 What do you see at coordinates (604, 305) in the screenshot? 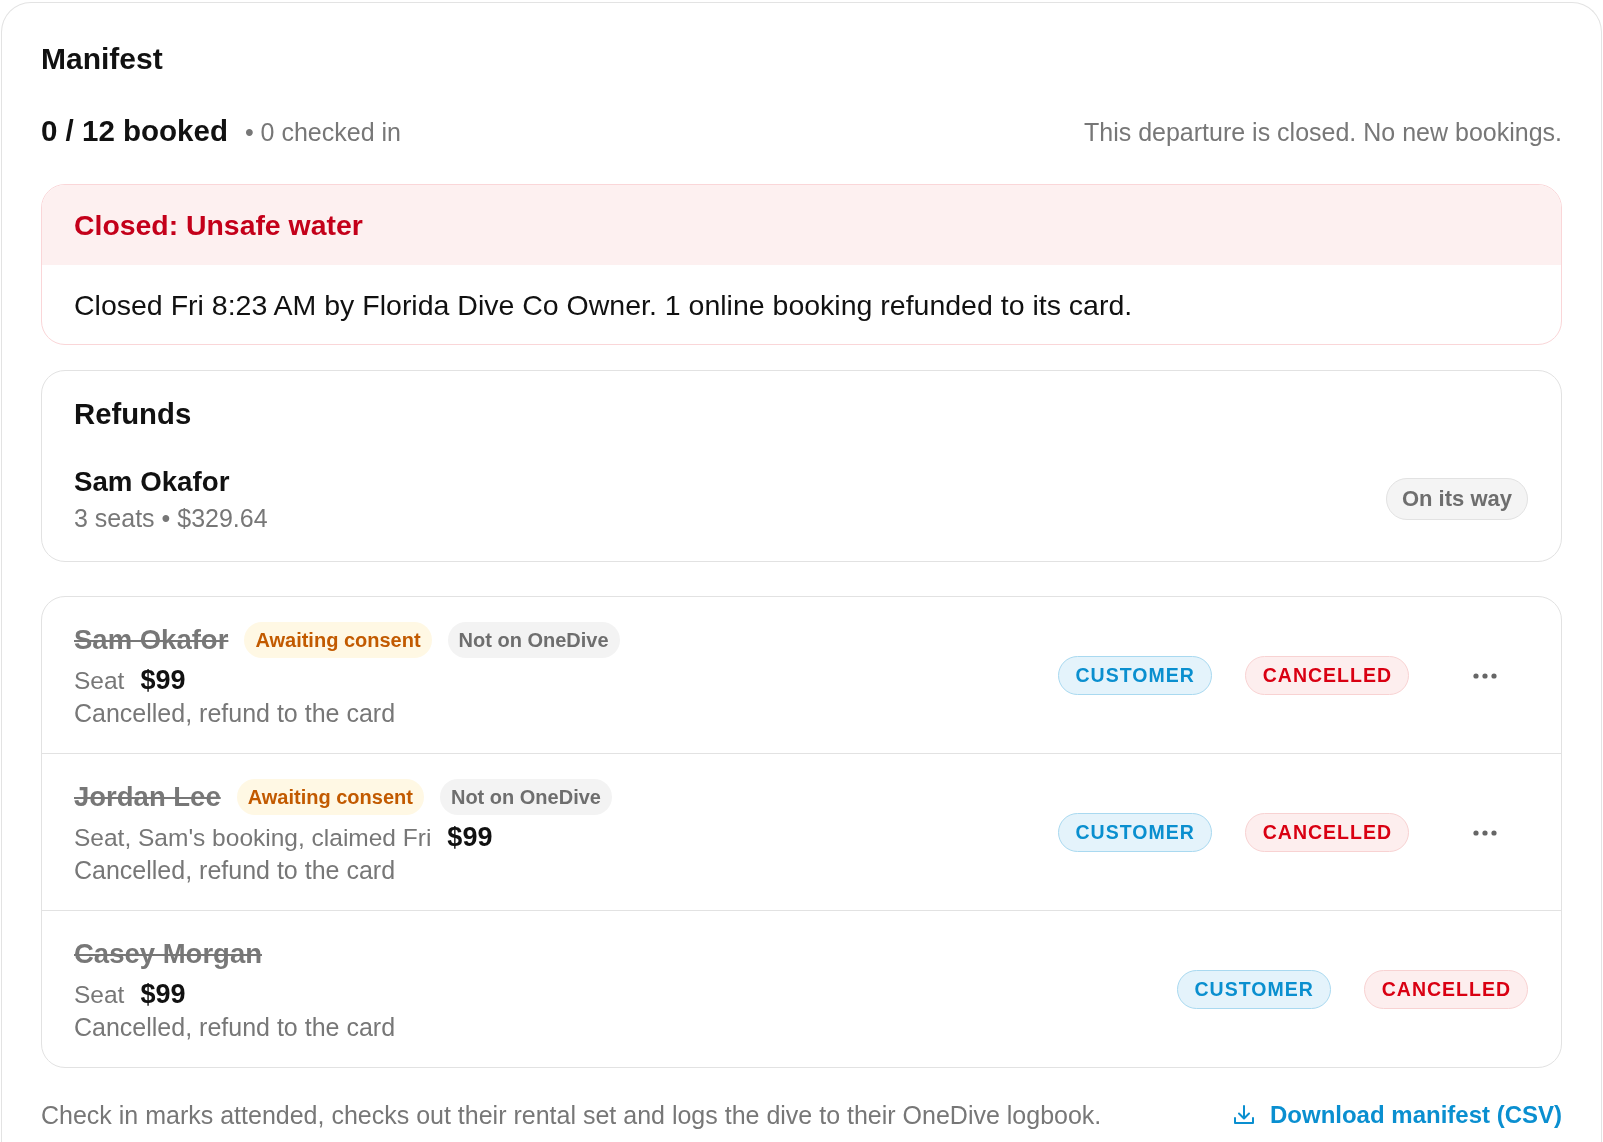
I see `alert-message: Closed Fri 8:23 AM by Florida Dive Co Owner. 1 online booking refunded to its card.` at bounding box center [604, 305].